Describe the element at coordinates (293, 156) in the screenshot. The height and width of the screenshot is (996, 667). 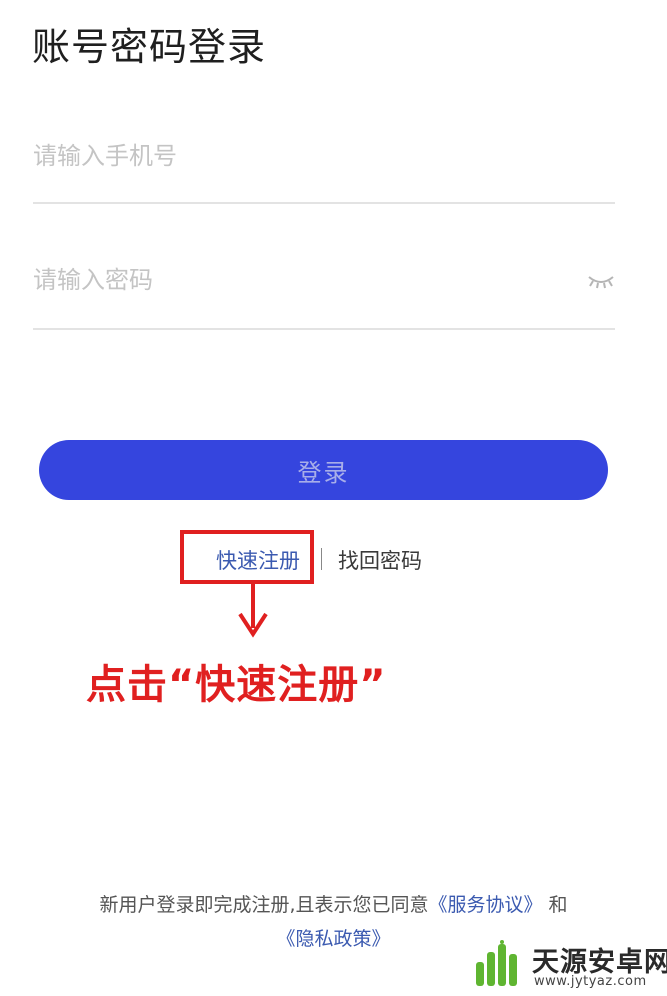
I see `phone-input` at that location.